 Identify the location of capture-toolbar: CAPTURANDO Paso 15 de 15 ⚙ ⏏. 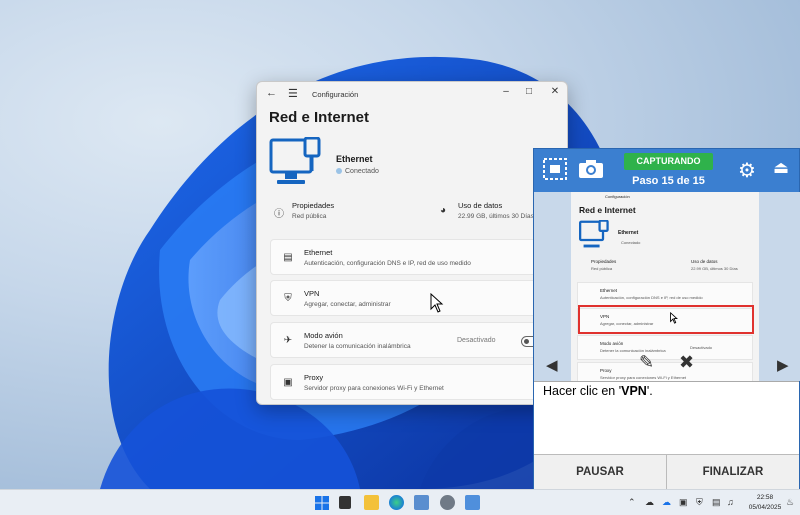
(666, 170).